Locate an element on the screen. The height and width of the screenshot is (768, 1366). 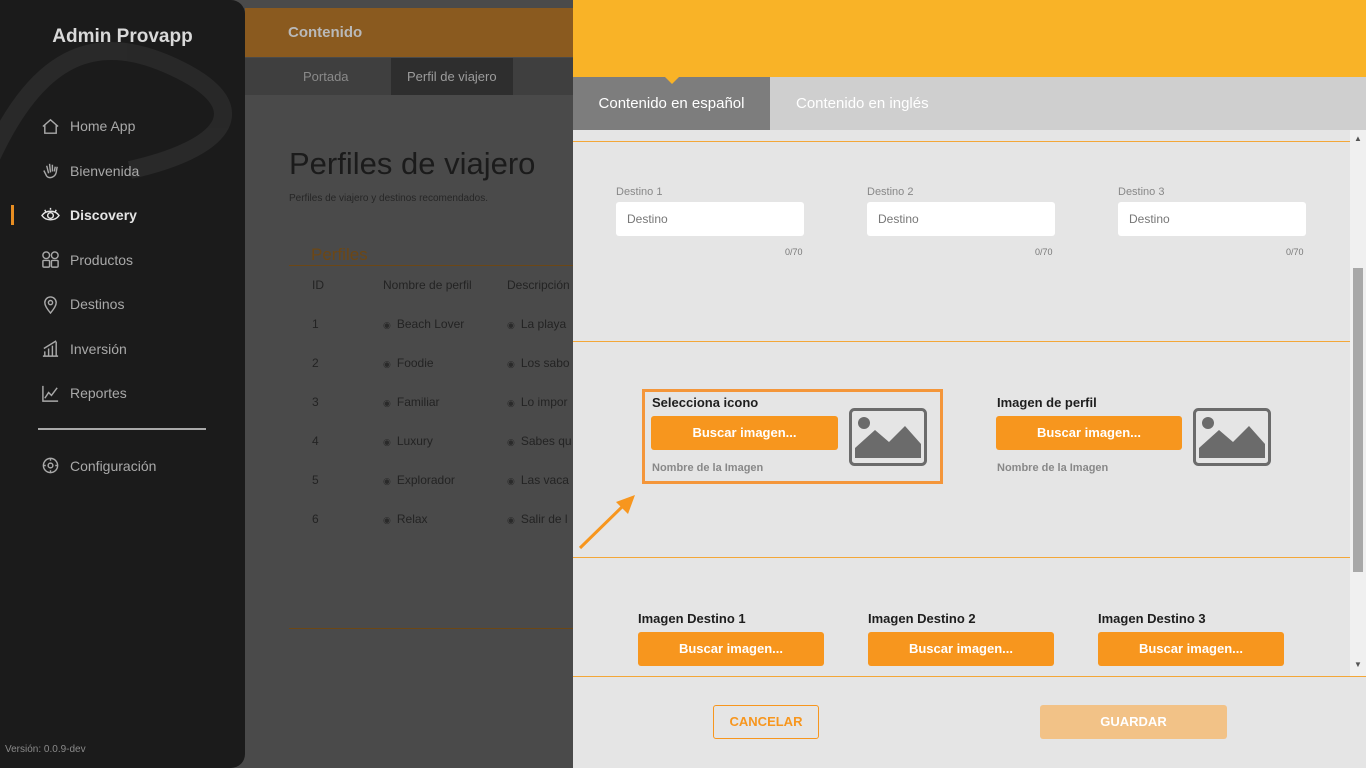
table-cell: 3 is located at coordinates (315, 402).